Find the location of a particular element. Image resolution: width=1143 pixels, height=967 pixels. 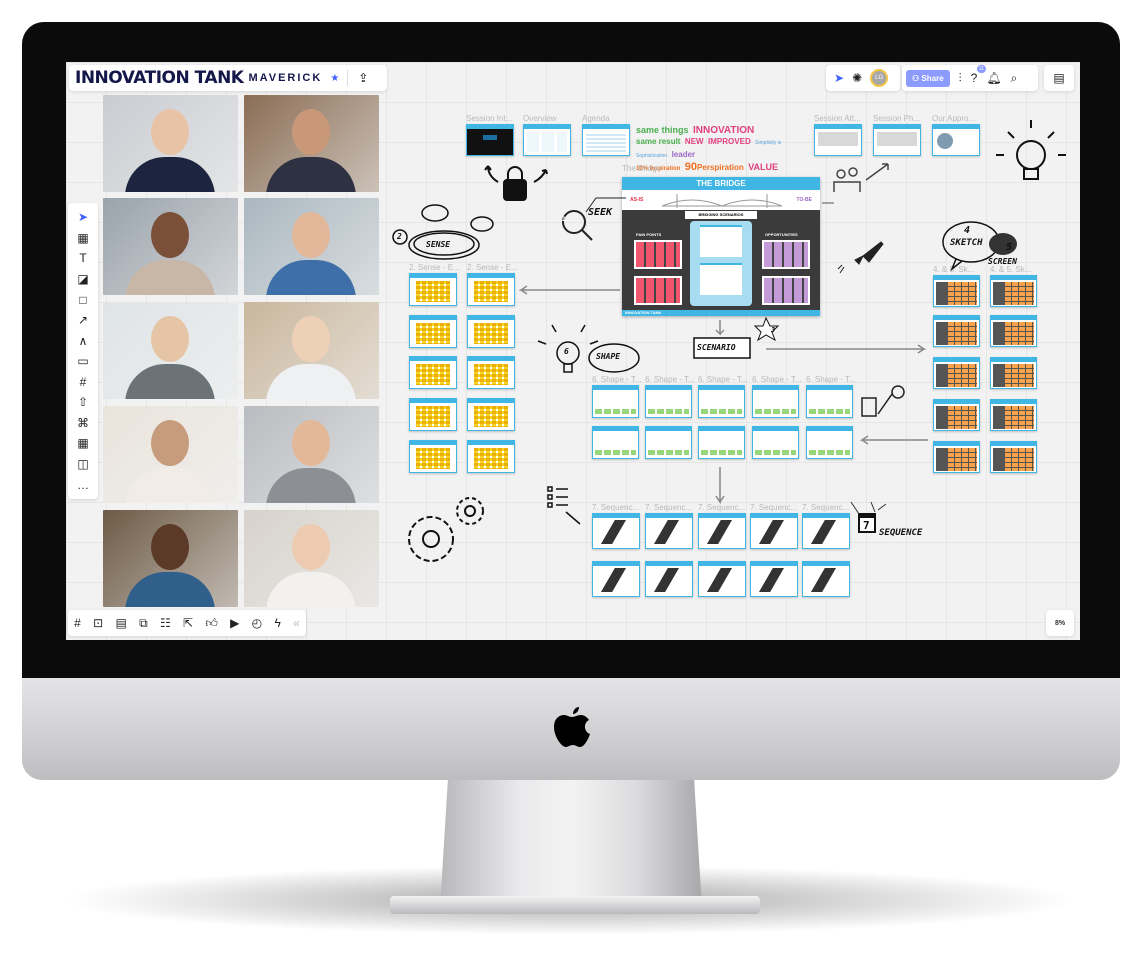

sense-label: SENSE is located at coordinates (438, 244).